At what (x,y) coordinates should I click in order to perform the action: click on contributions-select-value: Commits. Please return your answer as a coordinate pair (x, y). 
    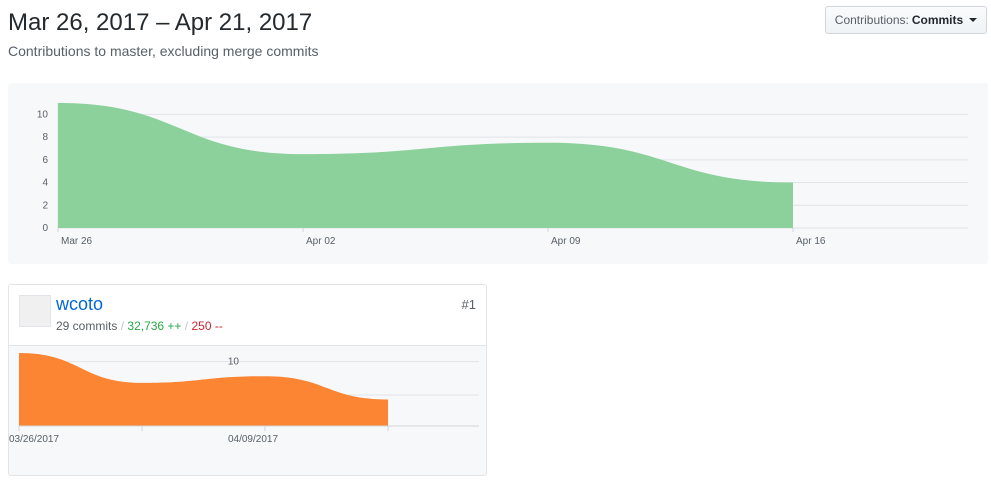
    Looking at the image, I should click on (937, 20).